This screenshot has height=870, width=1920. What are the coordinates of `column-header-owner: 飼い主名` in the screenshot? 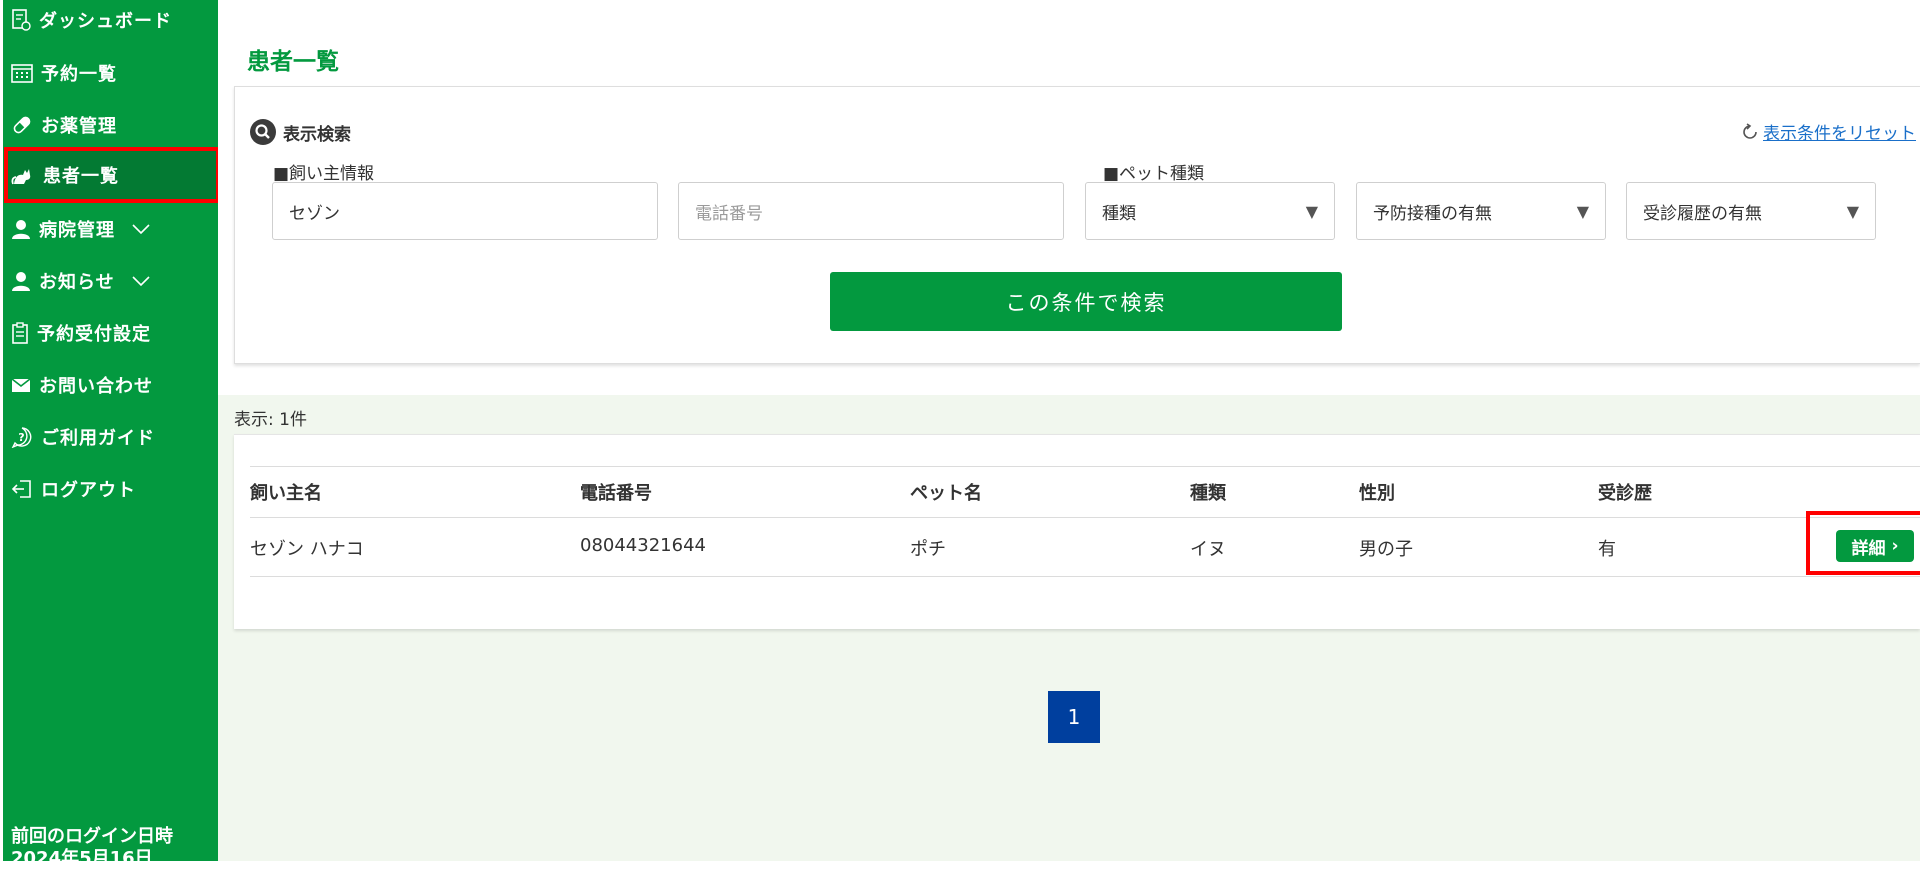 It's located at (286, 493).